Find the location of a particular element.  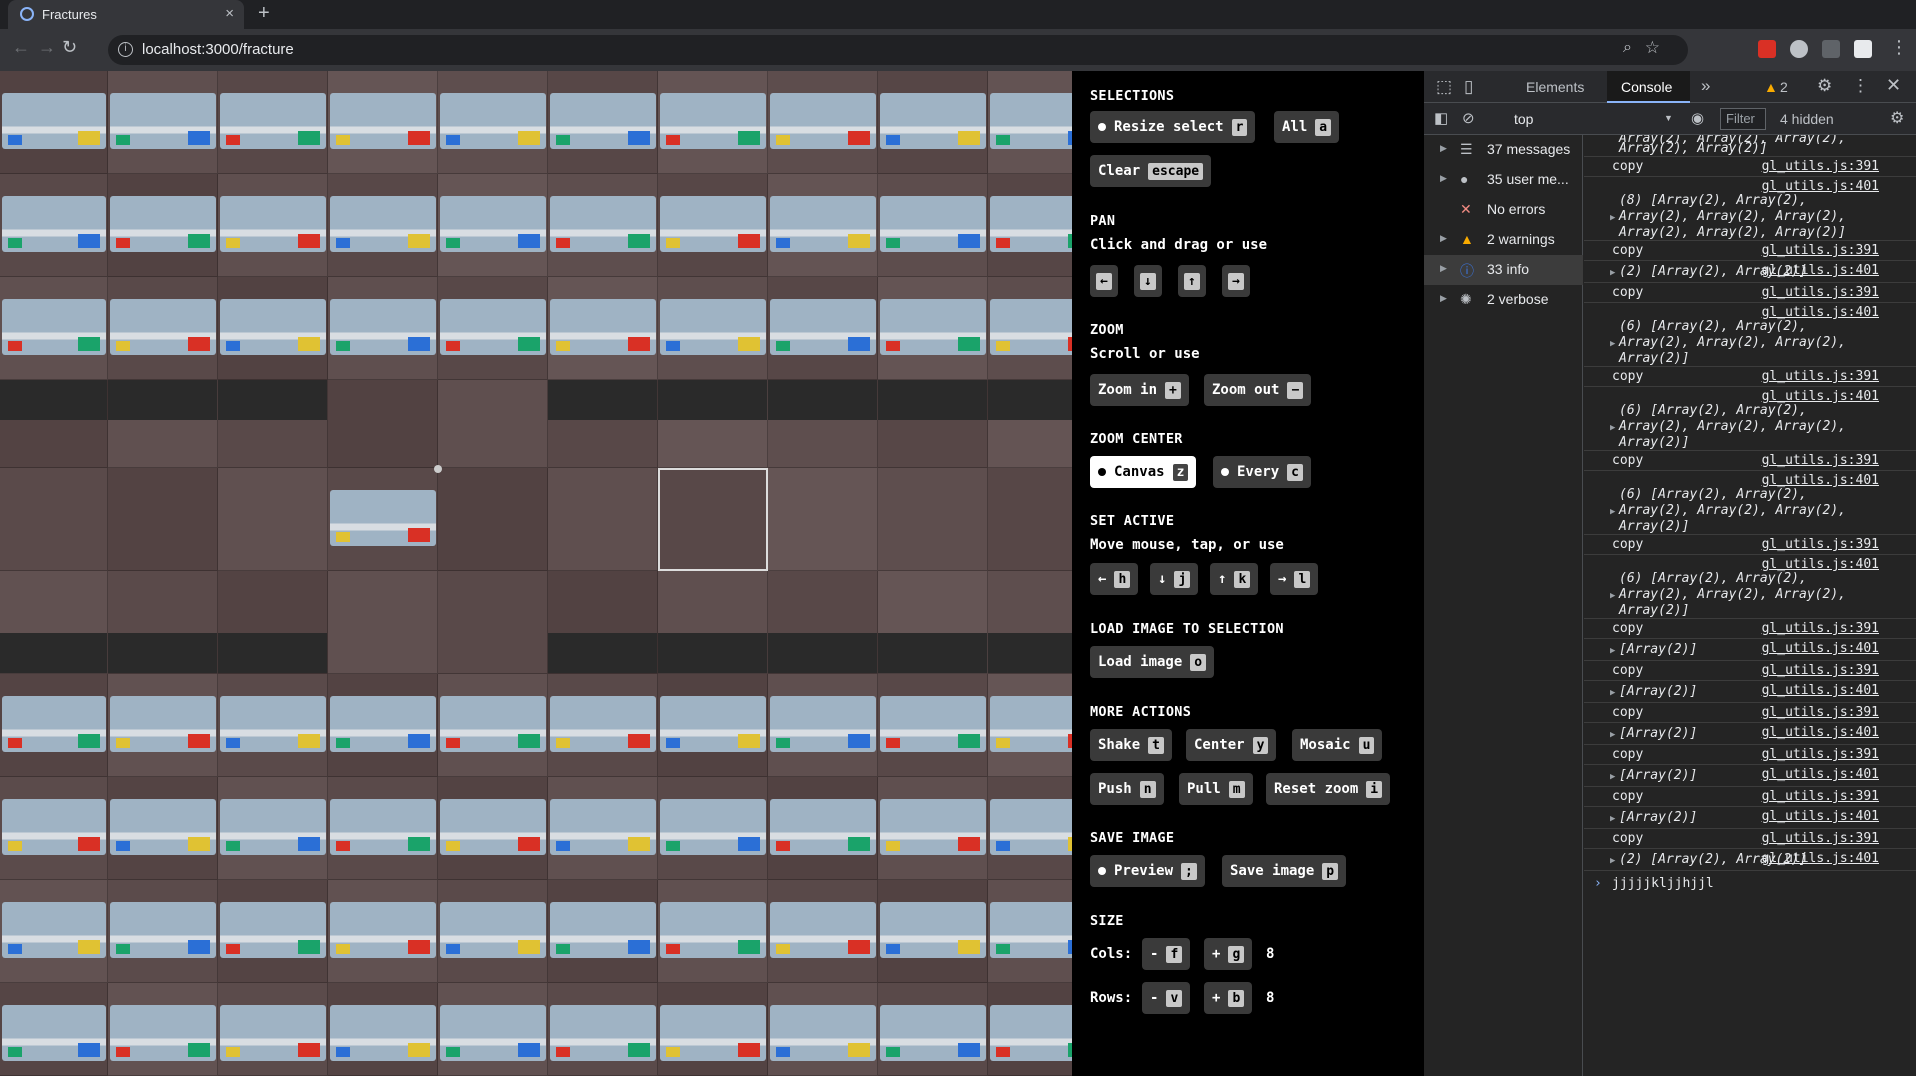

clear-console-icon: ⊘ is located at coordinates (1468, 118).